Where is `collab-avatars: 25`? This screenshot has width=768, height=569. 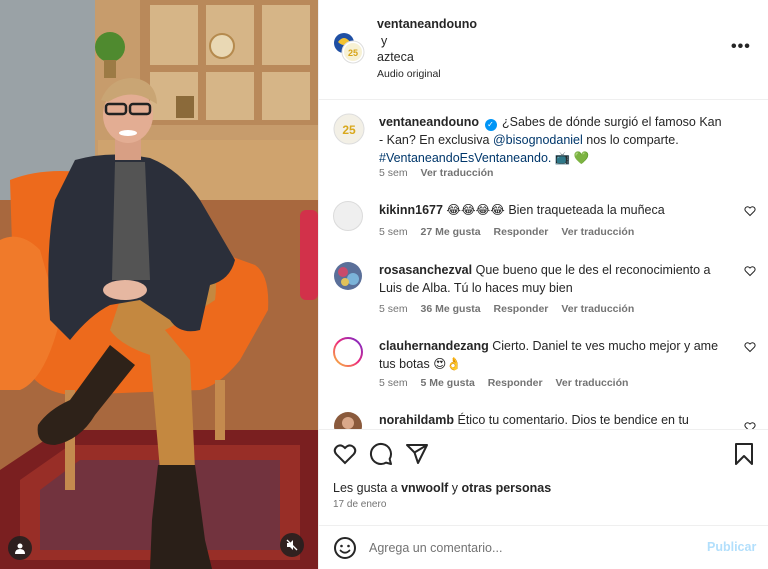
collab-avatars: 25 is located at coordinates (349, 48).